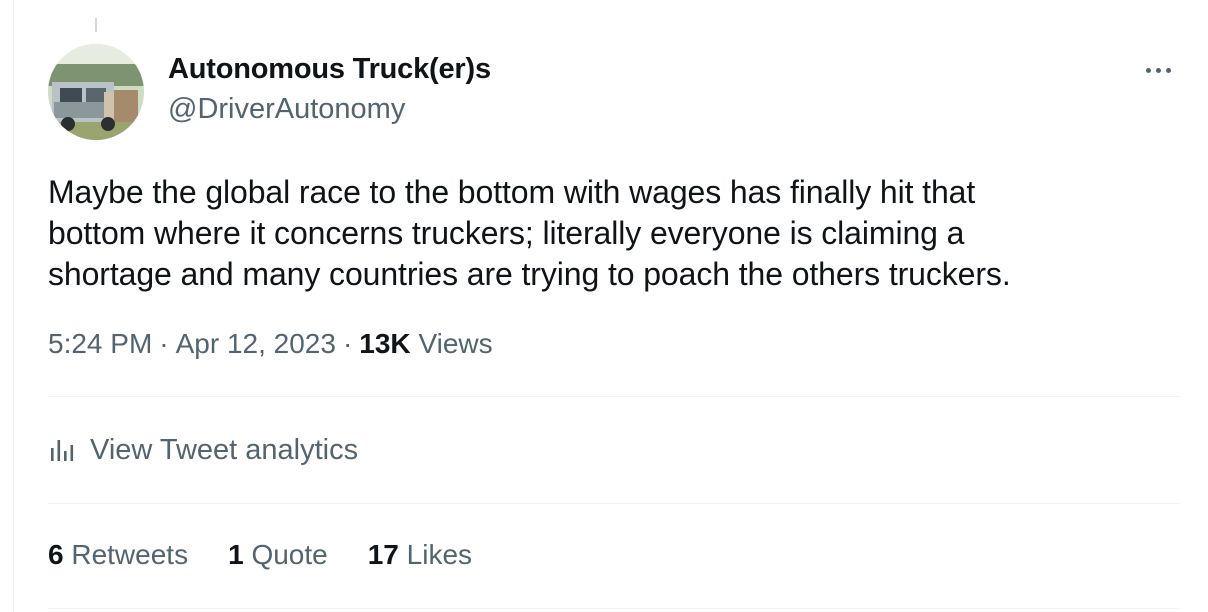  I want to click on more-options-button, so click(1158, 70).